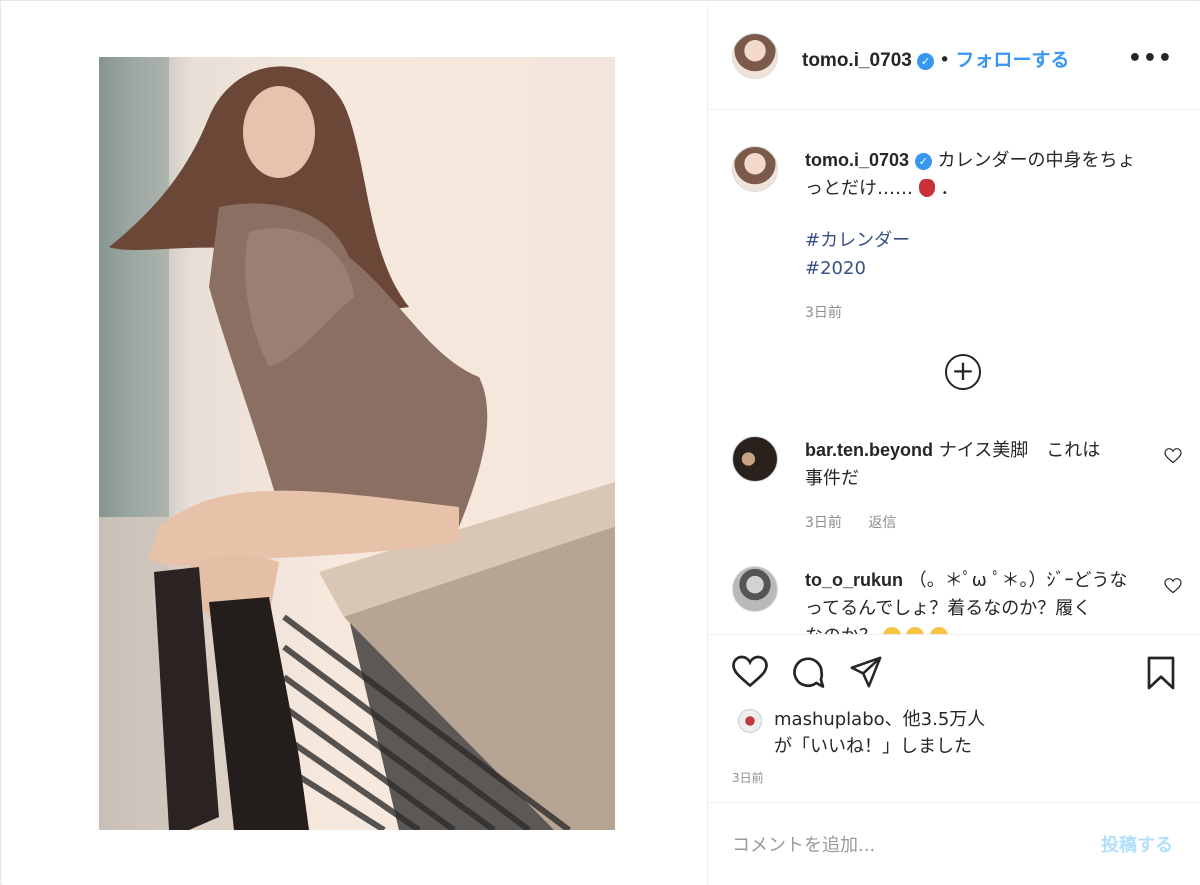  Describe the element at coordinates (1012, 60) in the screenshot. I see `follow-button: フォローする` at that location.